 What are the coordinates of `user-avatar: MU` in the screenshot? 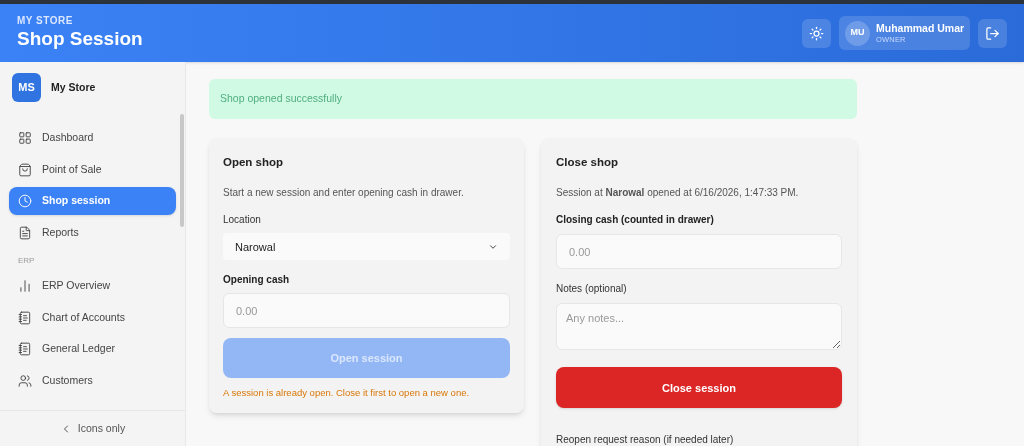 It's located at (857, 33).